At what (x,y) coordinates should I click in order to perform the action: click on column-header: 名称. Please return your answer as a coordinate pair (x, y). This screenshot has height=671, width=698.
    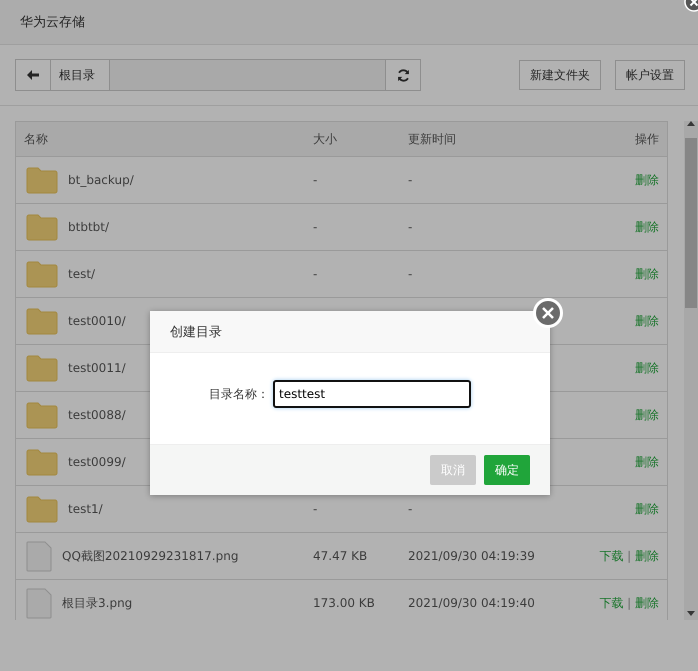
    Looking at the image, I should click on (36, 139).